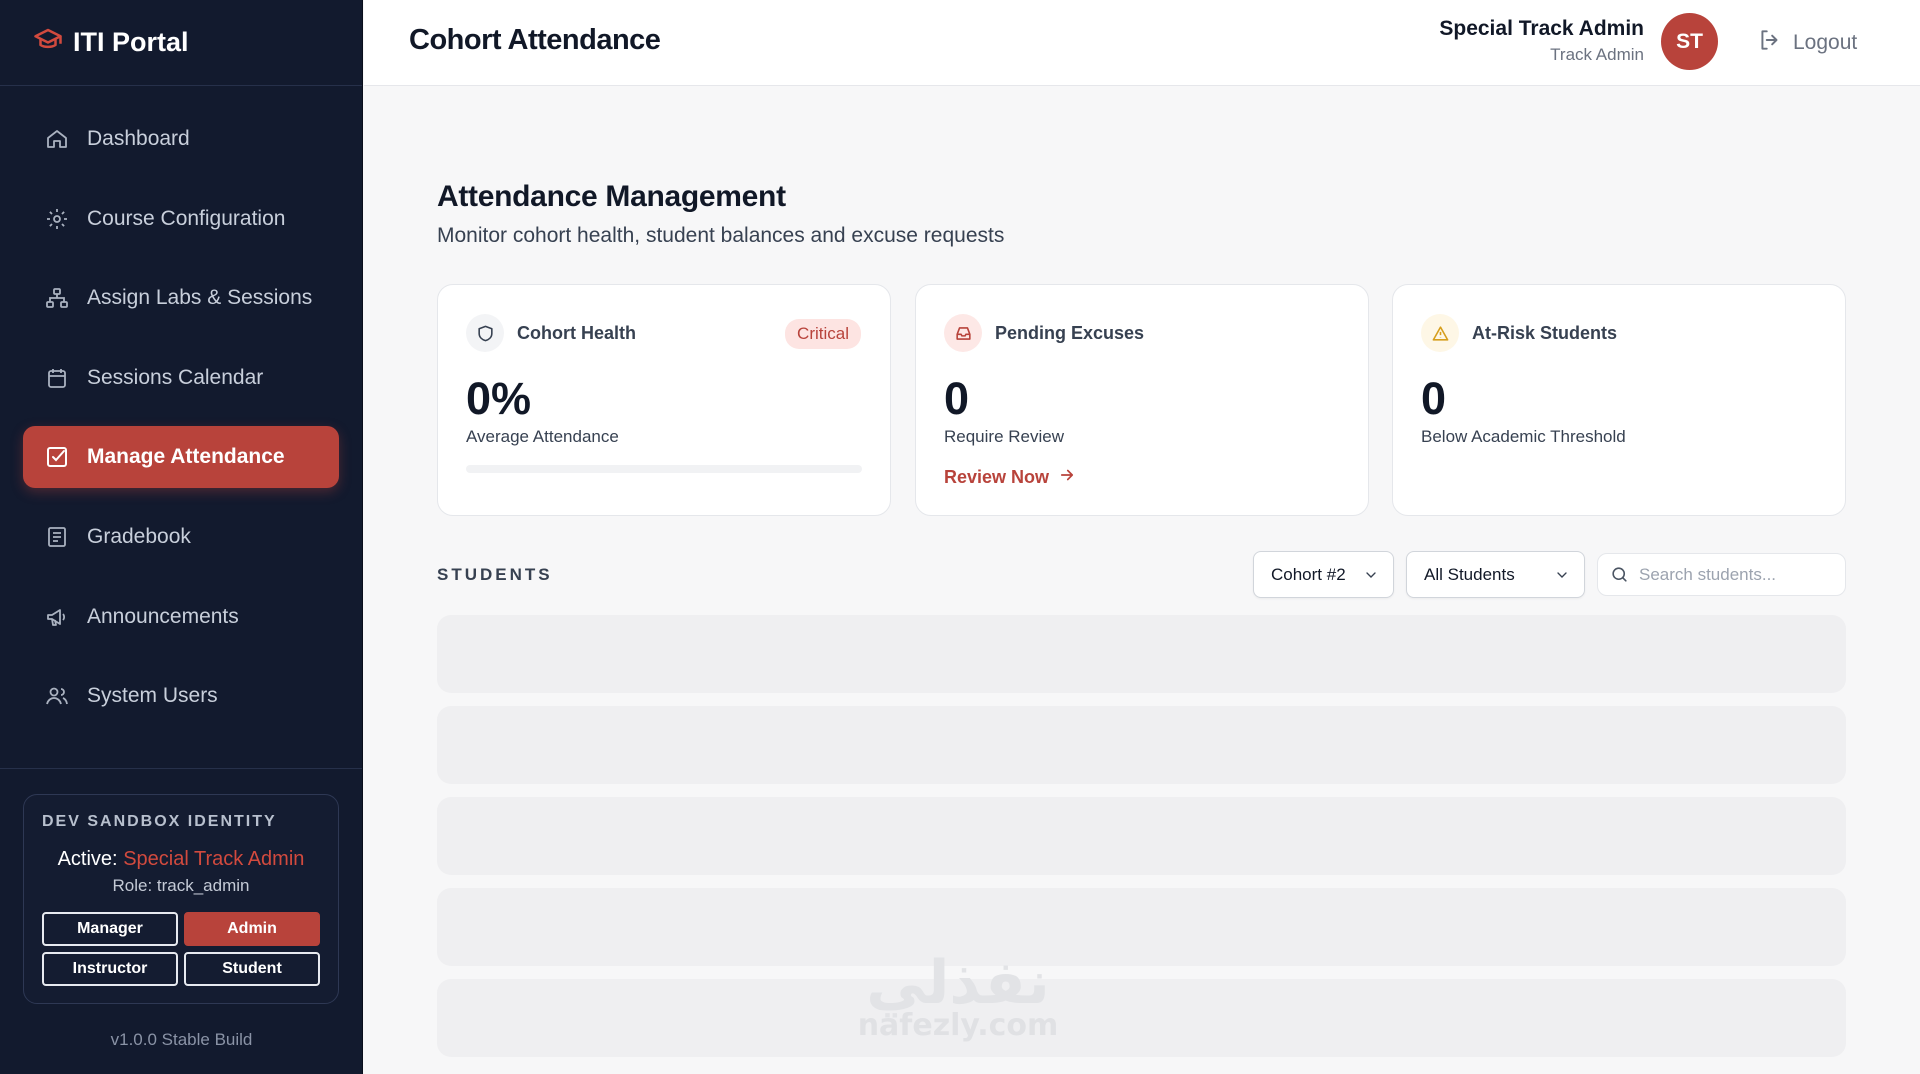  I want to click on review-now-link: Review Now, so click(1010, 477).